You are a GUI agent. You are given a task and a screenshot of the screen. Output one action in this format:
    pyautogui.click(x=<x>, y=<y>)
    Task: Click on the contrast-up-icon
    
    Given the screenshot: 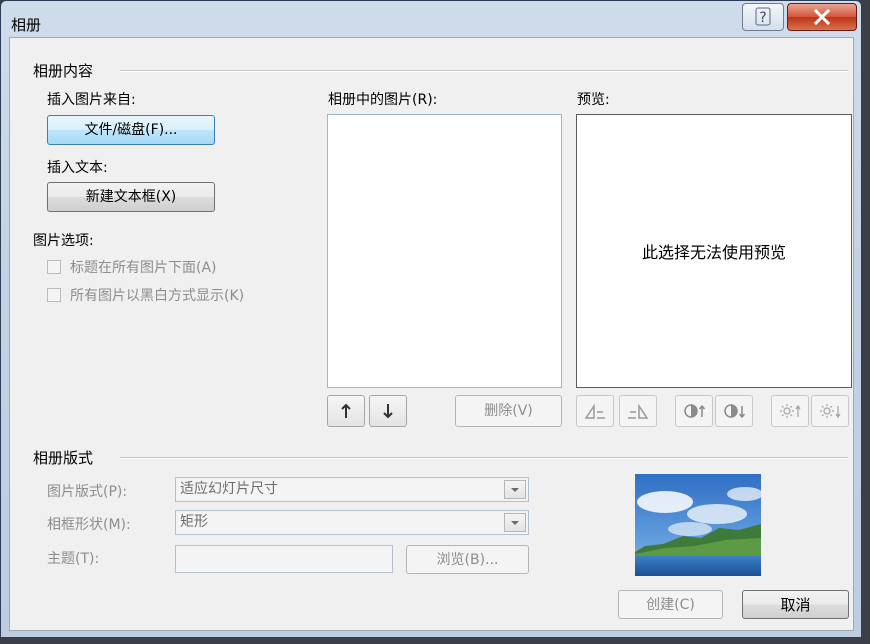 What is the action you would take?
    pyautogui.click(x=695, y=411)
    